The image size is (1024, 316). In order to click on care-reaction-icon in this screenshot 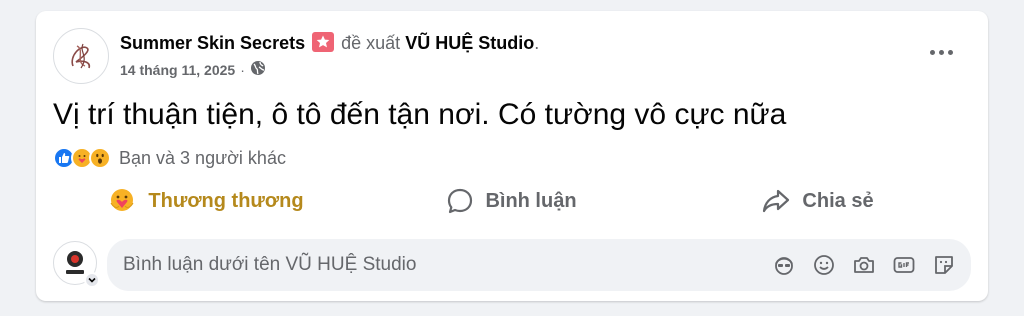, I will do `click(122, 200)`.